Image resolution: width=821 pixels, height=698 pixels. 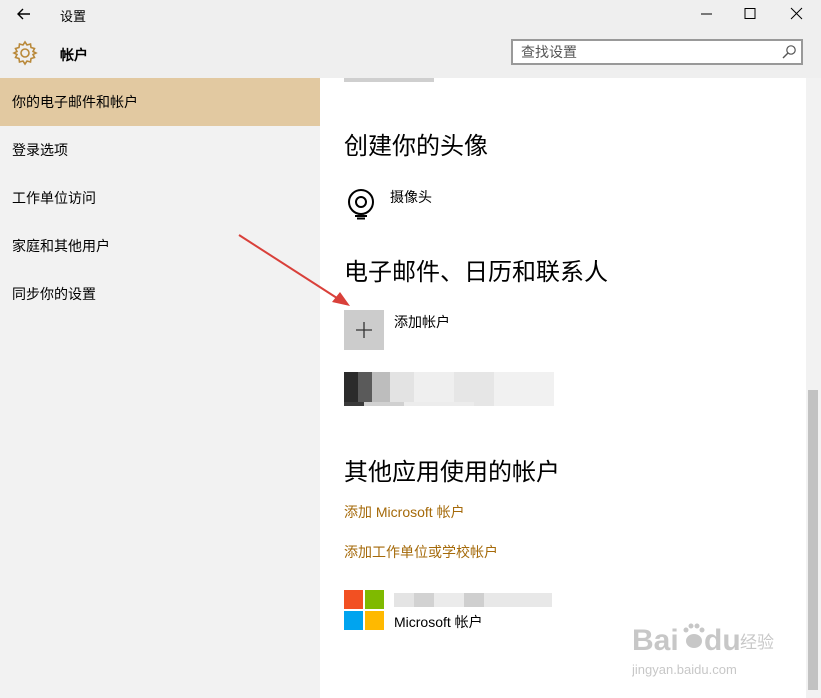 What do you see at coordinates (364, 610) in the screenshot?
I see `microsoft-logo-icon` at bounding box center [364, 610].